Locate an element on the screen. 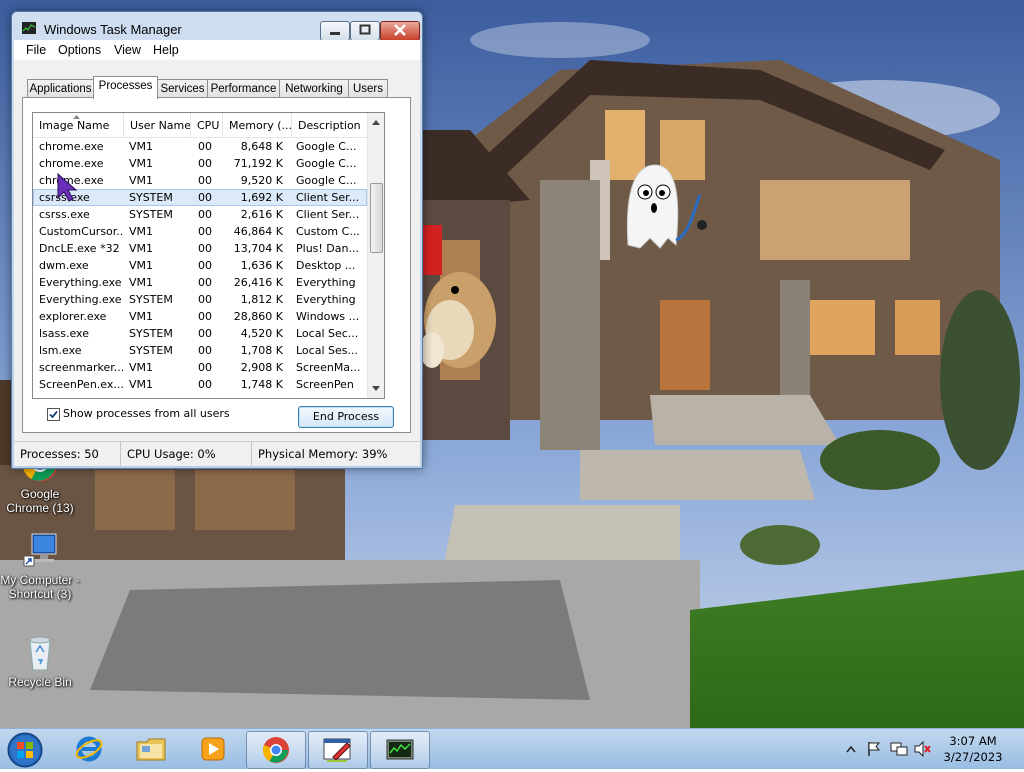 The width and height of the screenshot is (1024, 772). column-cpu: CPU is located at coordinates (207, 125).